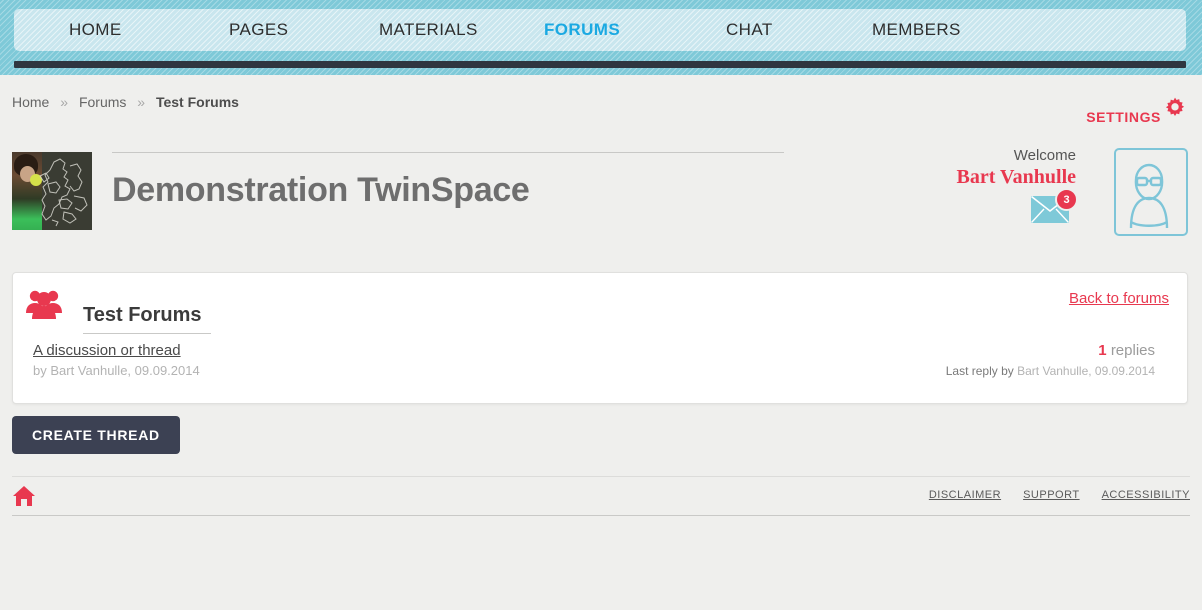 The height and width of the screenshot is (610, 1202). Describe the element at coordinates (1132, 350) in the screenshot. I see `replies-label: replies` at that location.